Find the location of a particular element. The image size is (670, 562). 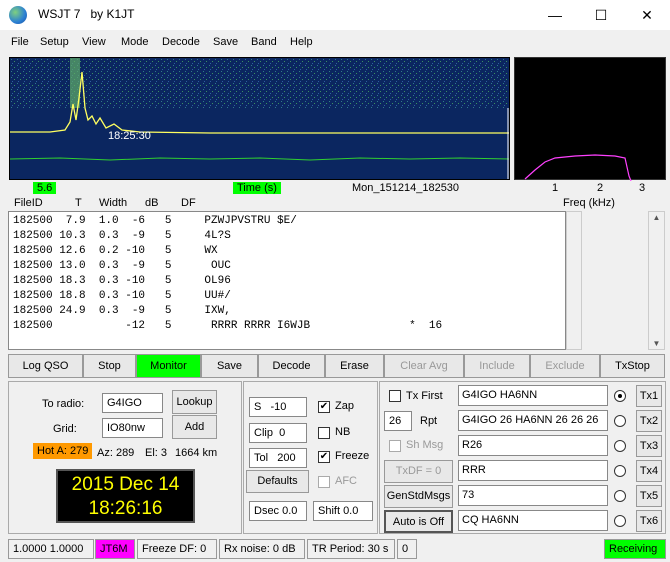

tx-first-checkbox is located at coordinates (395, 396).